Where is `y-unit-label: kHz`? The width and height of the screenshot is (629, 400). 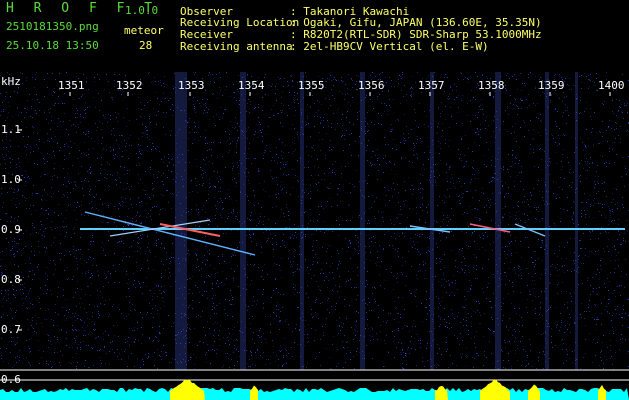 y-unit-label: kHz is located at coordinates (11, 81).